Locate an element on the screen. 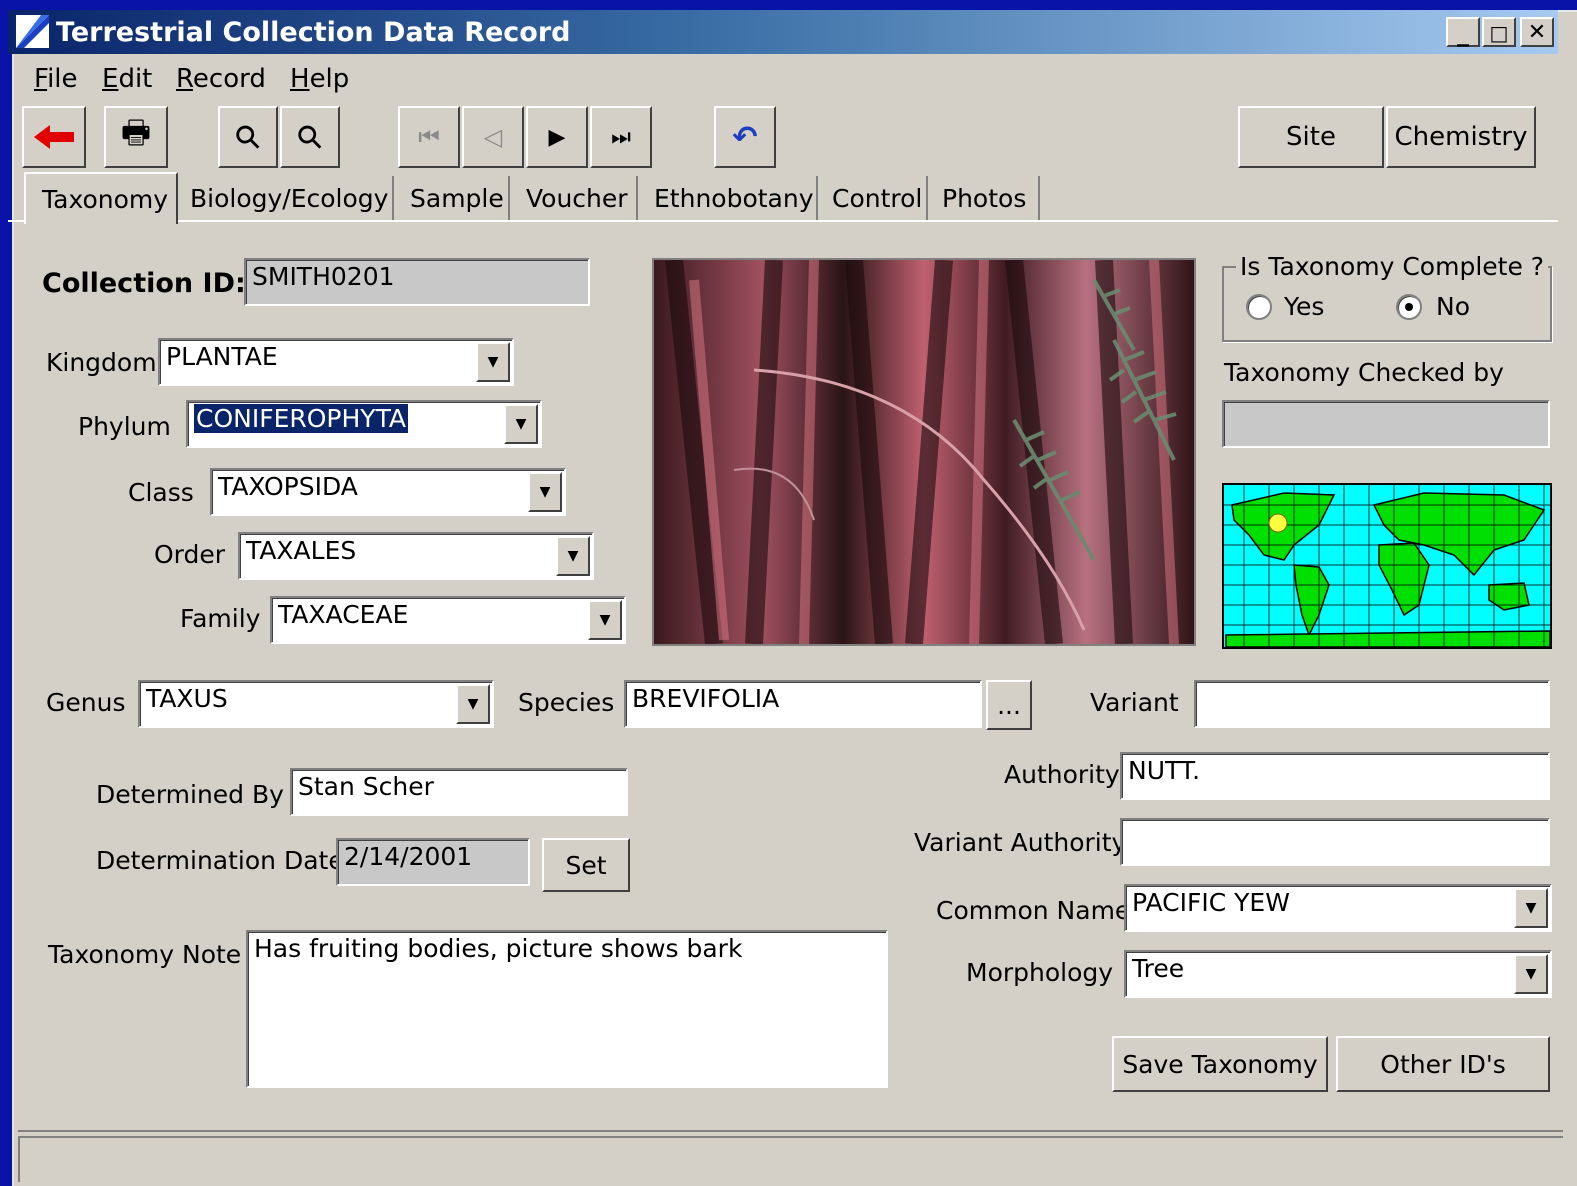  first-record-button: ⏮ is located at coordinates (429, 137).